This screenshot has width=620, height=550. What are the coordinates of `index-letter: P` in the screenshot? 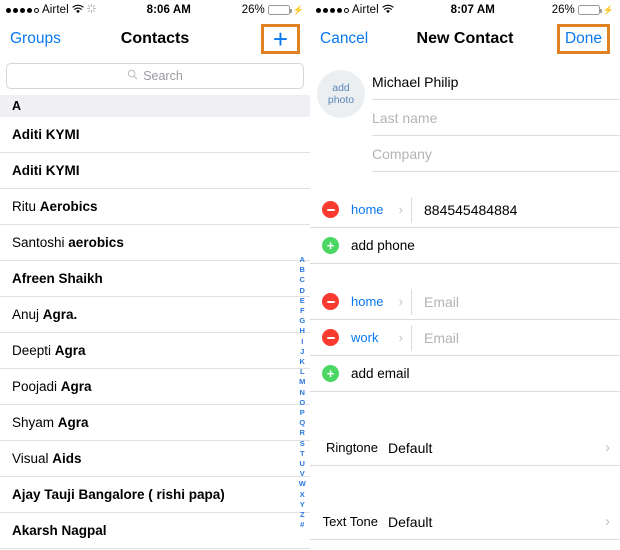 It's located at (302, 413).